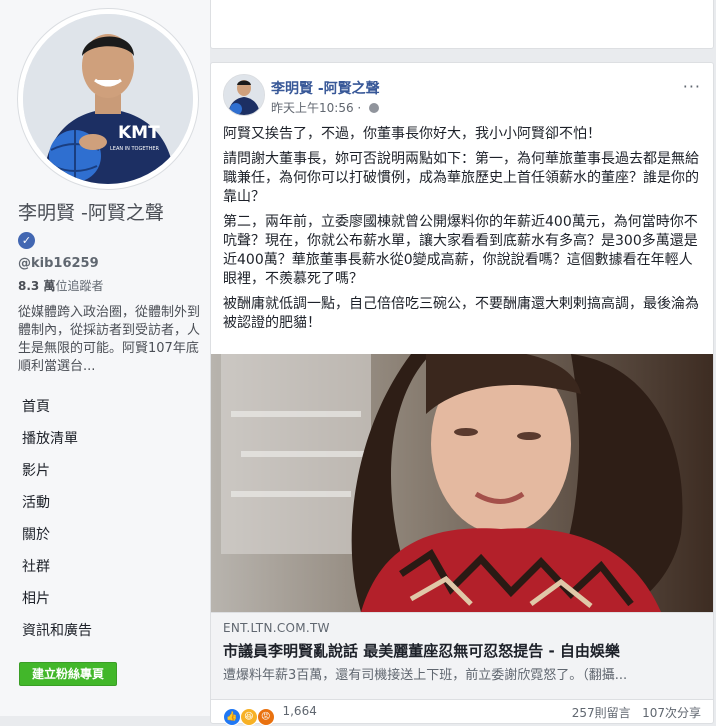  What do you see at coordinates (112, 570) in the screenshot?
I see `nav-item-community: 社群` at bounding box center [112, 570].